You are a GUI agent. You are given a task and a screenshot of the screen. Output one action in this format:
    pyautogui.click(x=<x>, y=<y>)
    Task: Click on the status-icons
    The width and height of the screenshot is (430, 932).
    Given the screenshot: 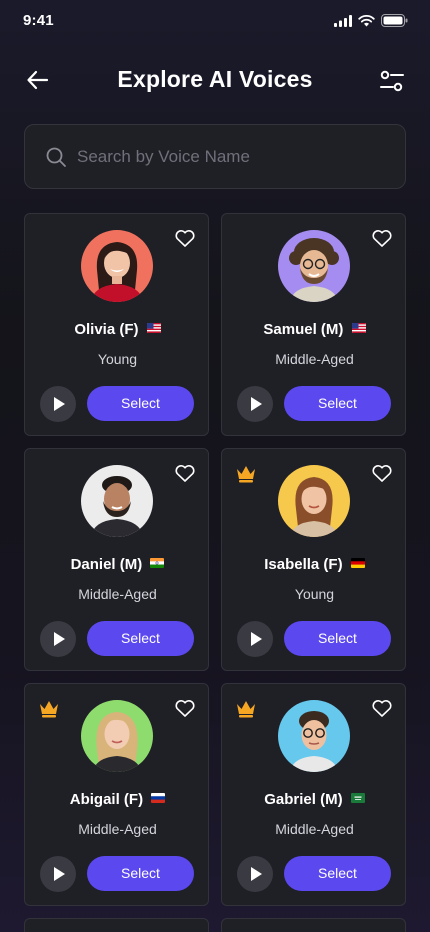 What is the action you would take?
    pyautogui.click(x=371, y=20)
    